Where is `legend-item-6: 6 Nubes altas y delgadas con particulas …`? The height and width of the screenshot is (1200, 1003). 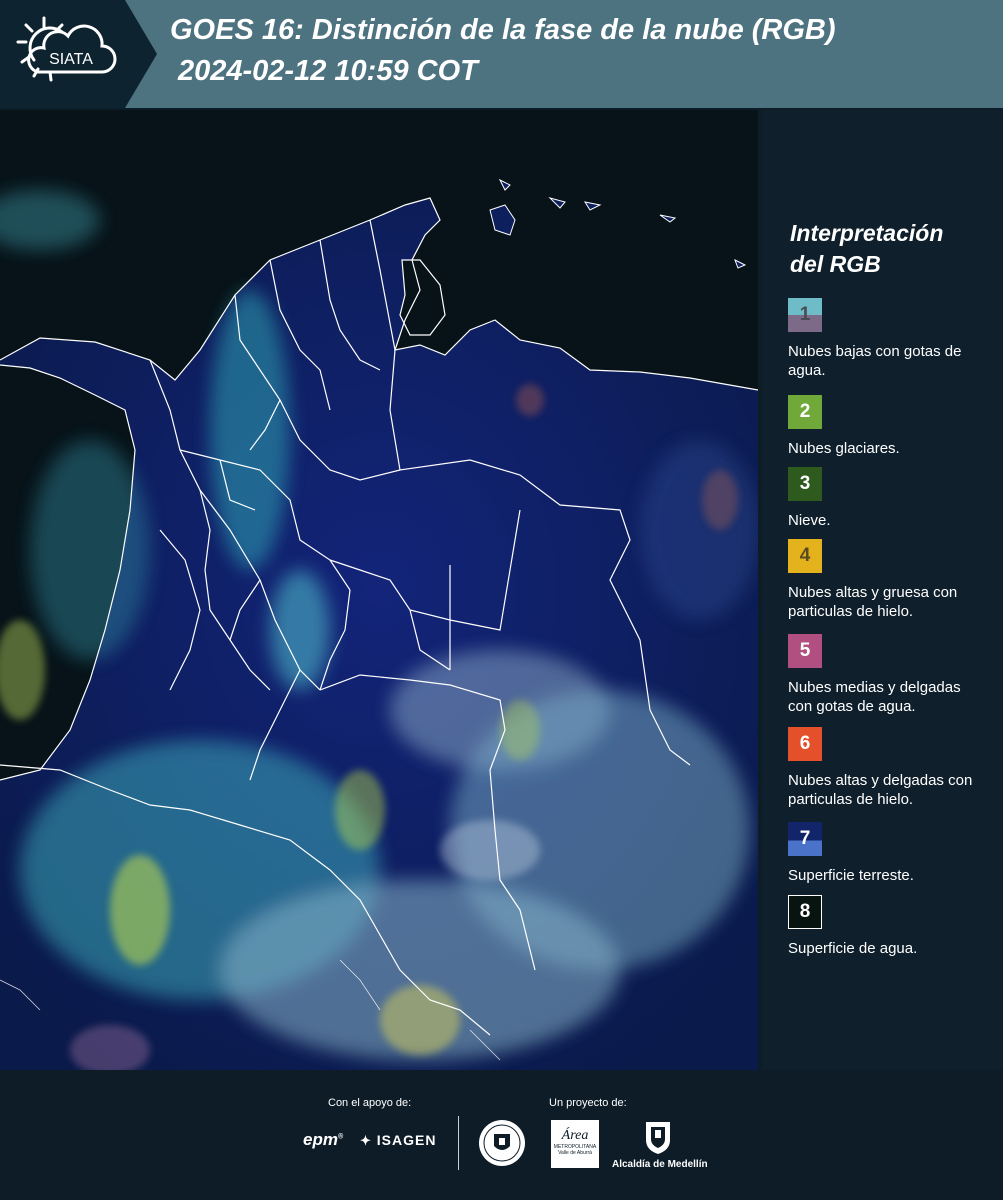 legend-item-6: 6 Nubes altas y delgadas con particulas … is located at coordinates (888, 768).